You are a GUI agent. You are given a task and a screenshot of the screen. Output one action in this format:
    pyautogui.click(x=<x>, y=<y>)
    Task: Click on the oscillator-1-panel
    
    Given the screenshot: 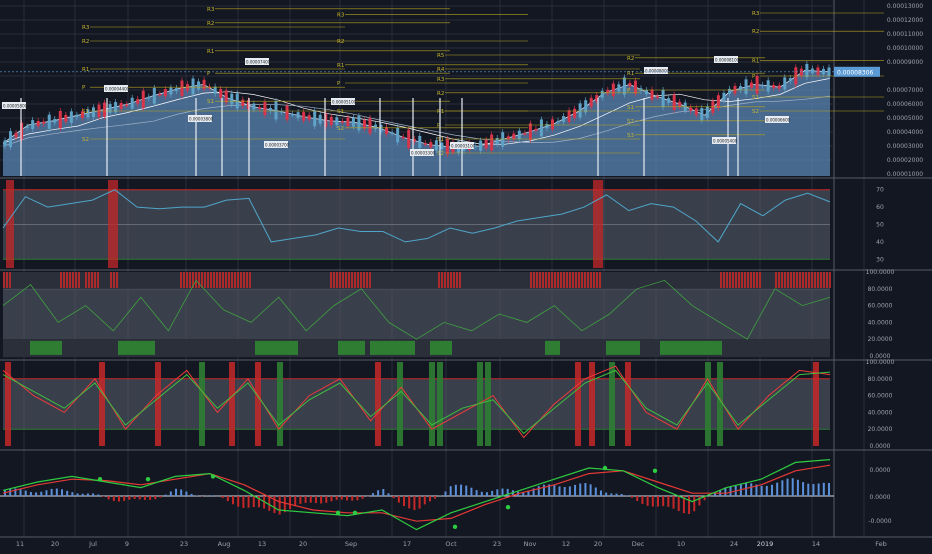 What is the action you would take?
    pyautogui.click(x=417, y=314)
    